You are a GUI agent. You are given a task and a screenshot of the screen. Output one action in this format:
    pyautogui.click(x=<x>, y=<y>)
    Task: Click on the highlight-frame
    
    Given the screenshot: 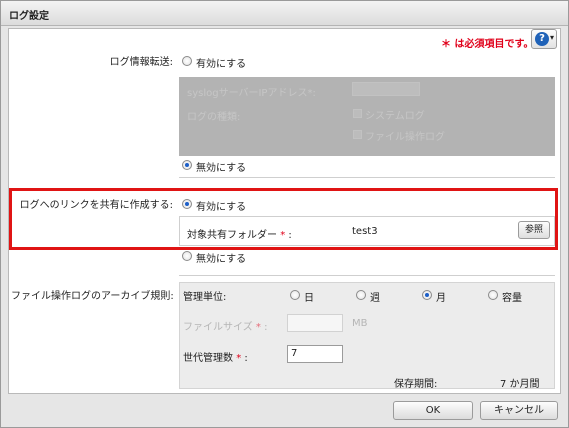 What is the action you would take?
    pyautogui.click(x=283, y=219)
    